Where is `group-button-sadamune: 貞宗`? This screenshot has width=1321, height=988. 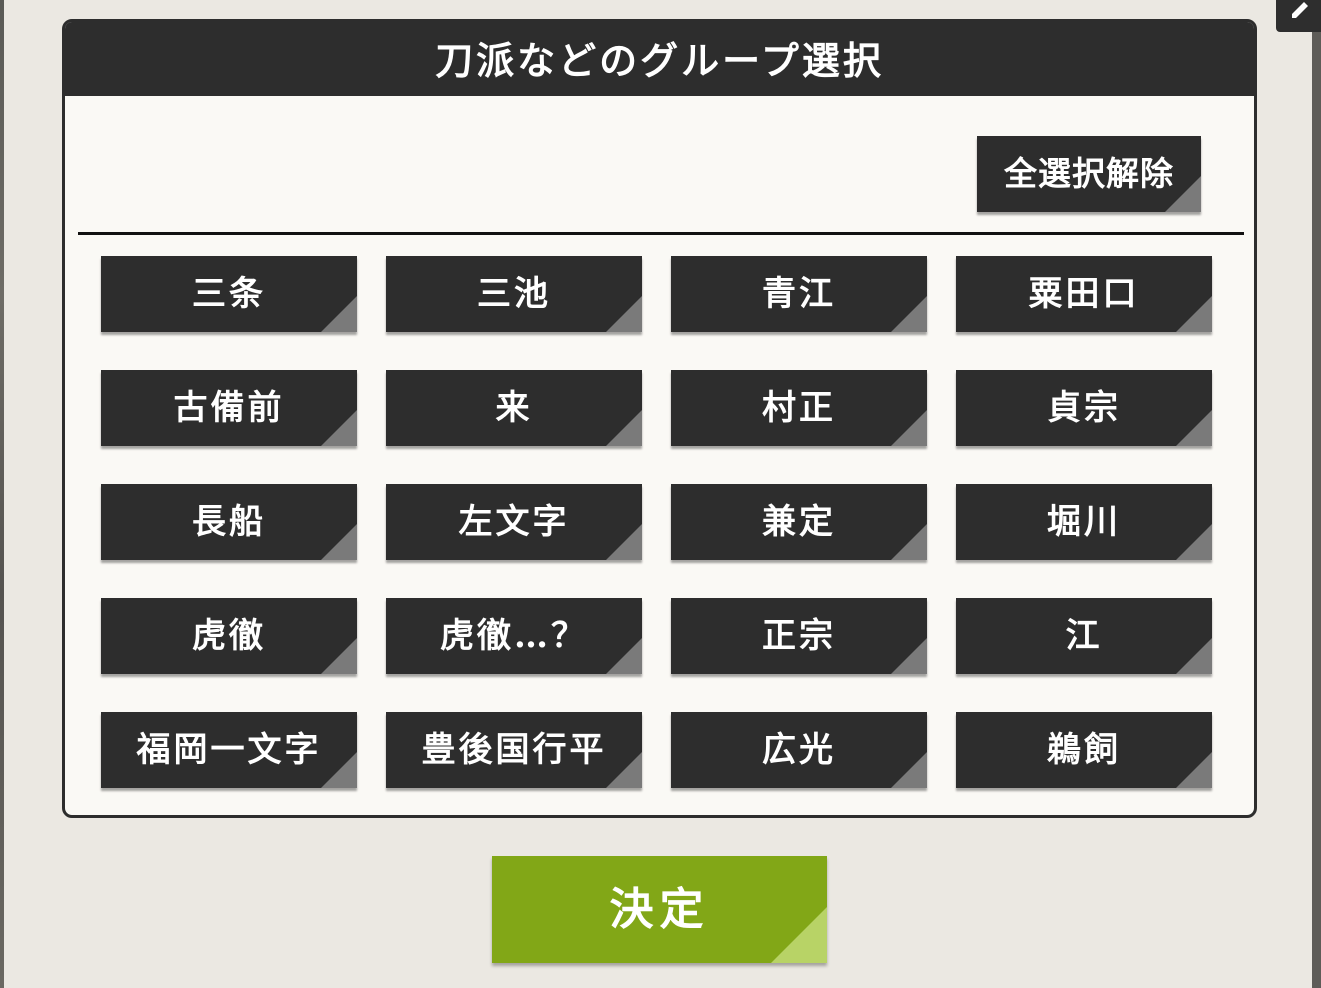 group-button-sadamune: 貞宗 is located at coordinates (1084, 408).